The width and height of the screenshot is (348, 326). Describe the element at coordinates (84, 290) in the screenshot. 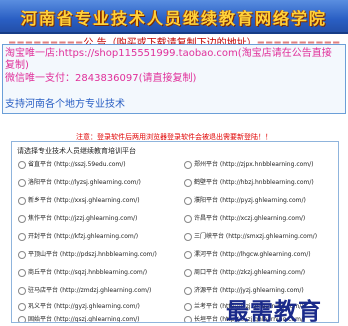

I see `platform-option: 驻马店平台 (http://zmdzj.ghlearning.com/)` at that location.